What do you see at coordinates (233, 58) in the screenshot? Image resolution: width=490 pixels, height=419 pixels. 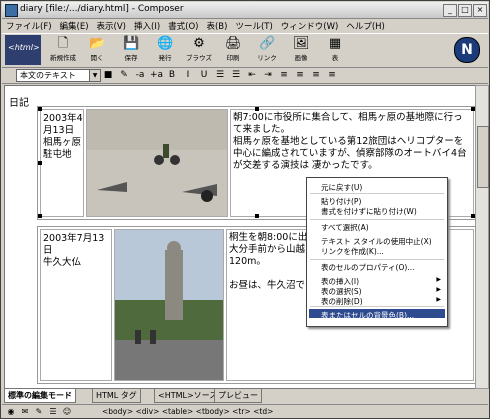 I see `toolbar-button-label: 印刷` at bounding box center [233, 58].